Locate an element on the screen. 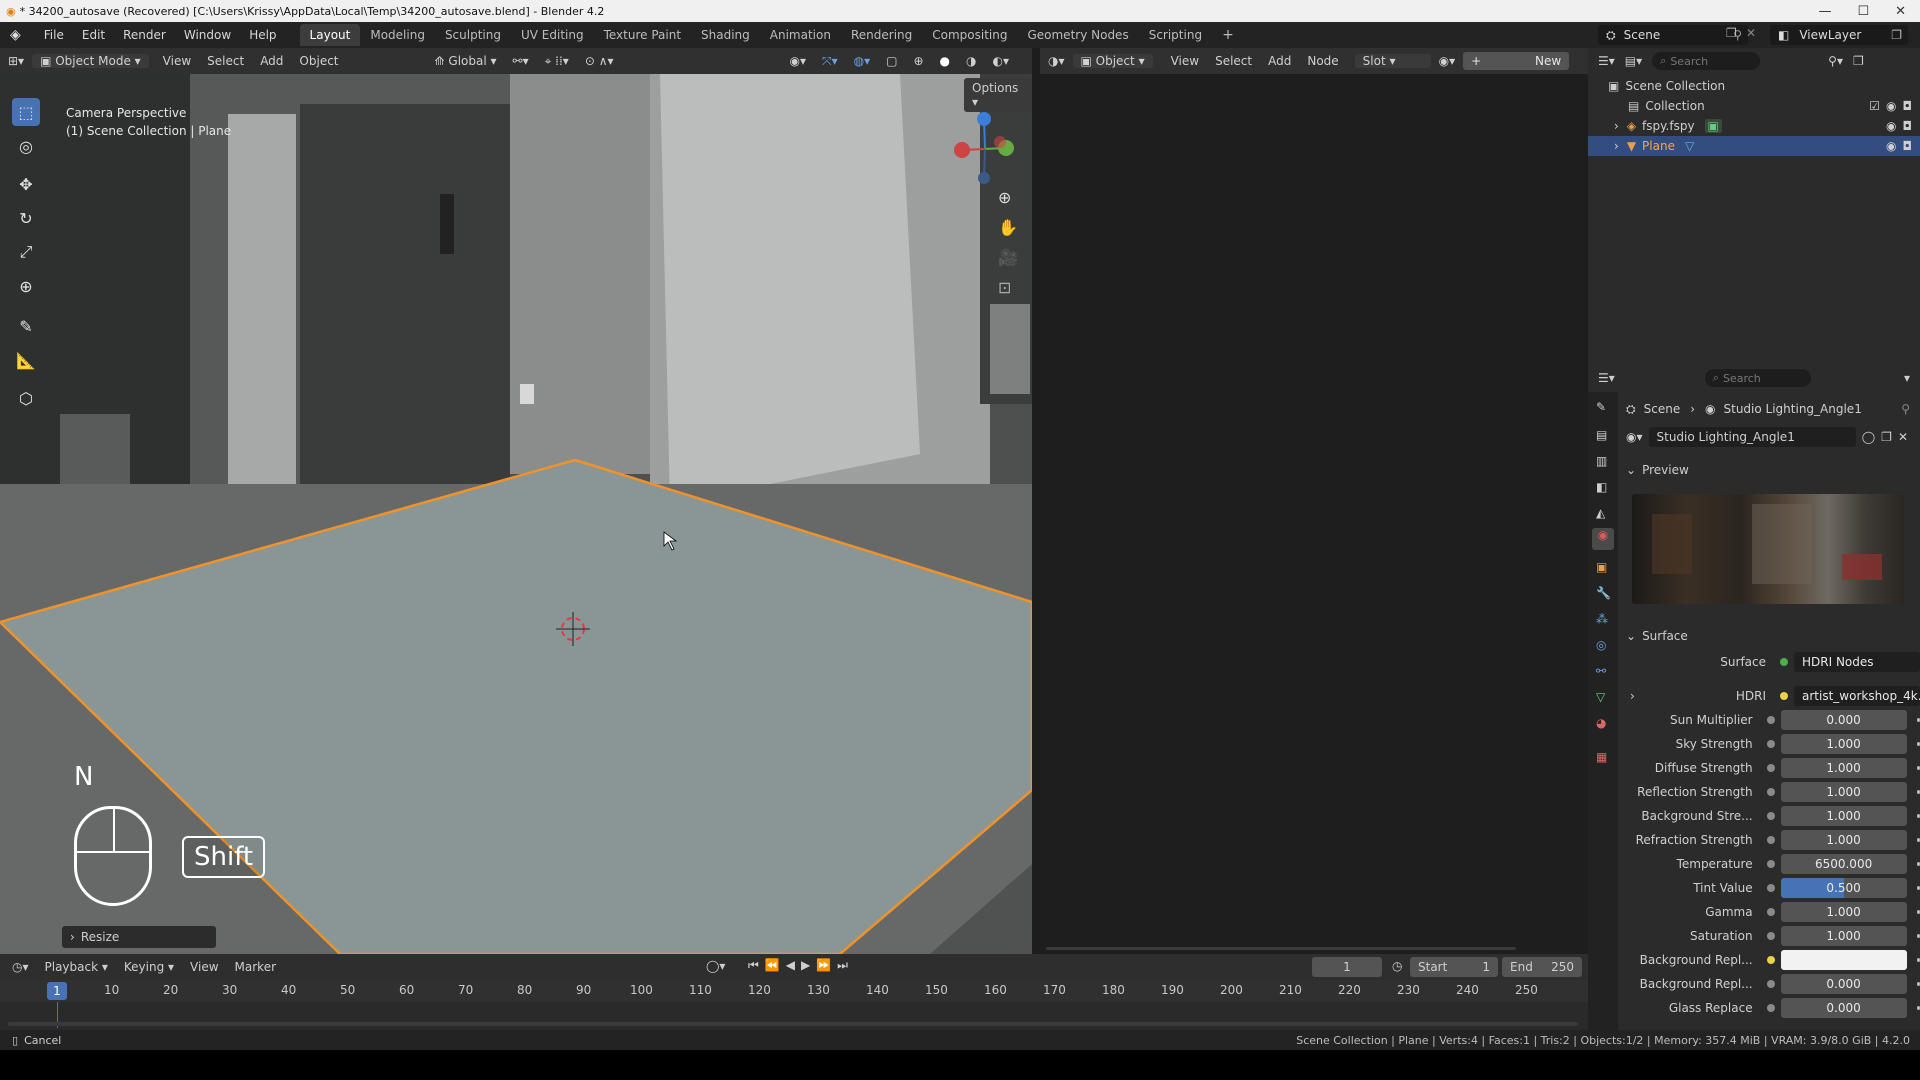  minimize-icon: — is located at coordinates (1824, 11).